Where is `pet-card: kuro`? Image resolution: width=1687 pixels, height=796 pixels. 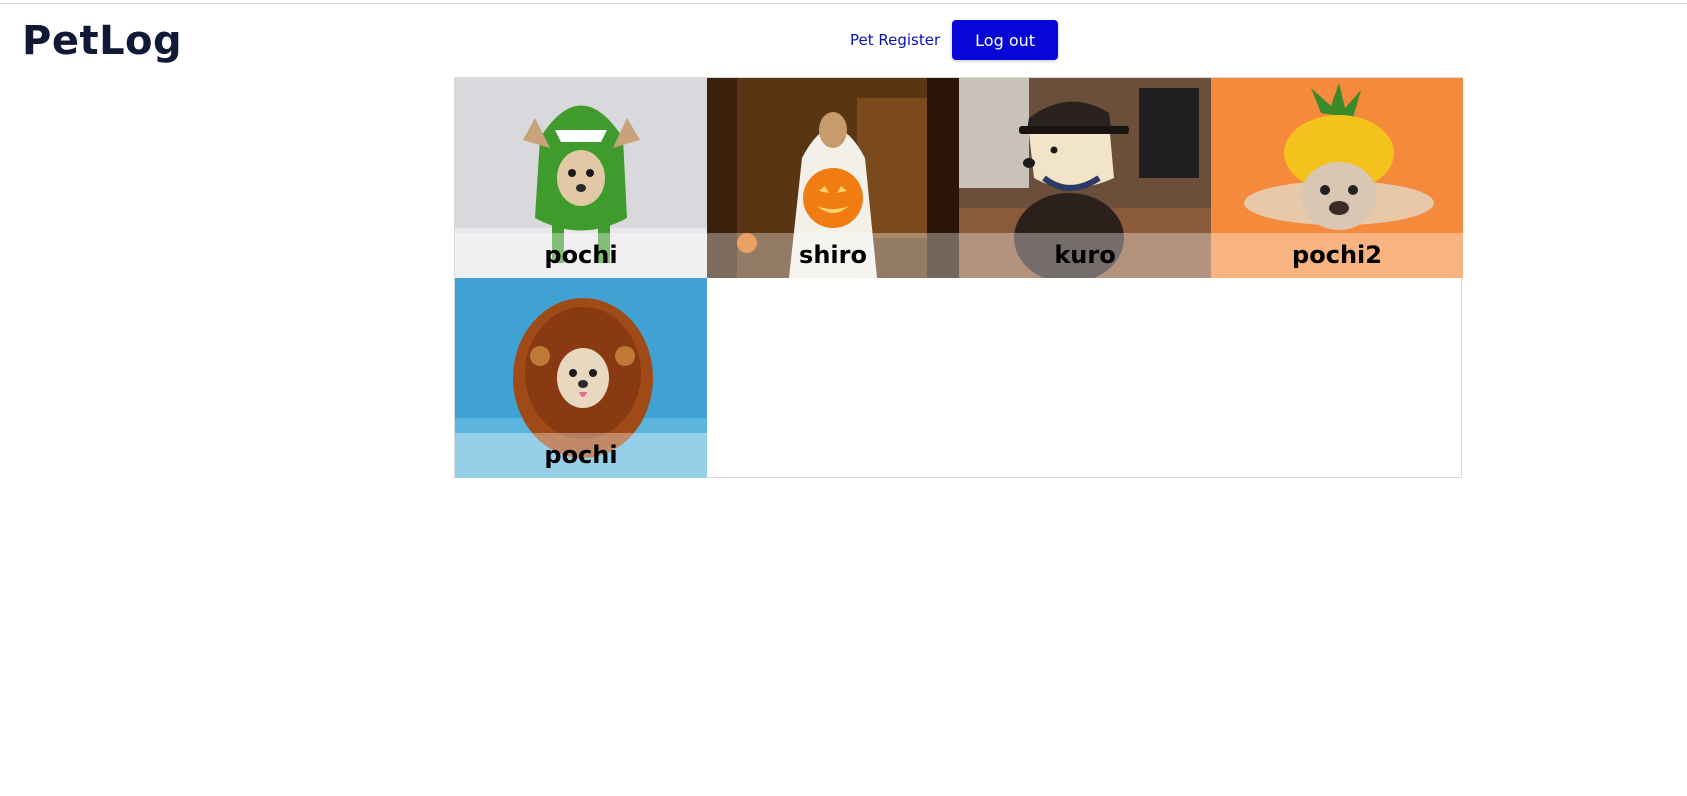
pet-card: kuro is located at coordinates (1085, 178).